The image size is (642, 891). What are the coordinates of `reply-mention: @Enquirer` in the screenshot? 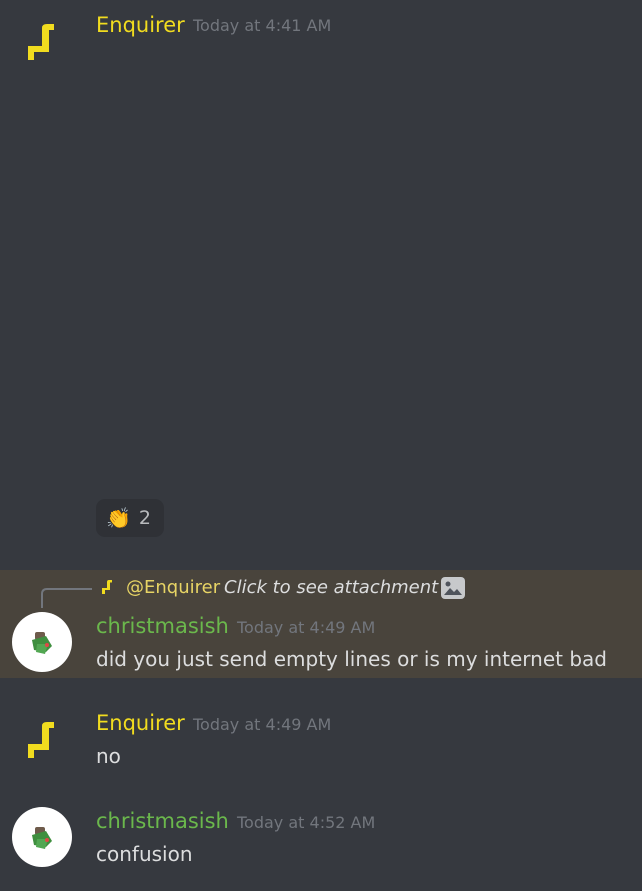 It's located at (173, 588).